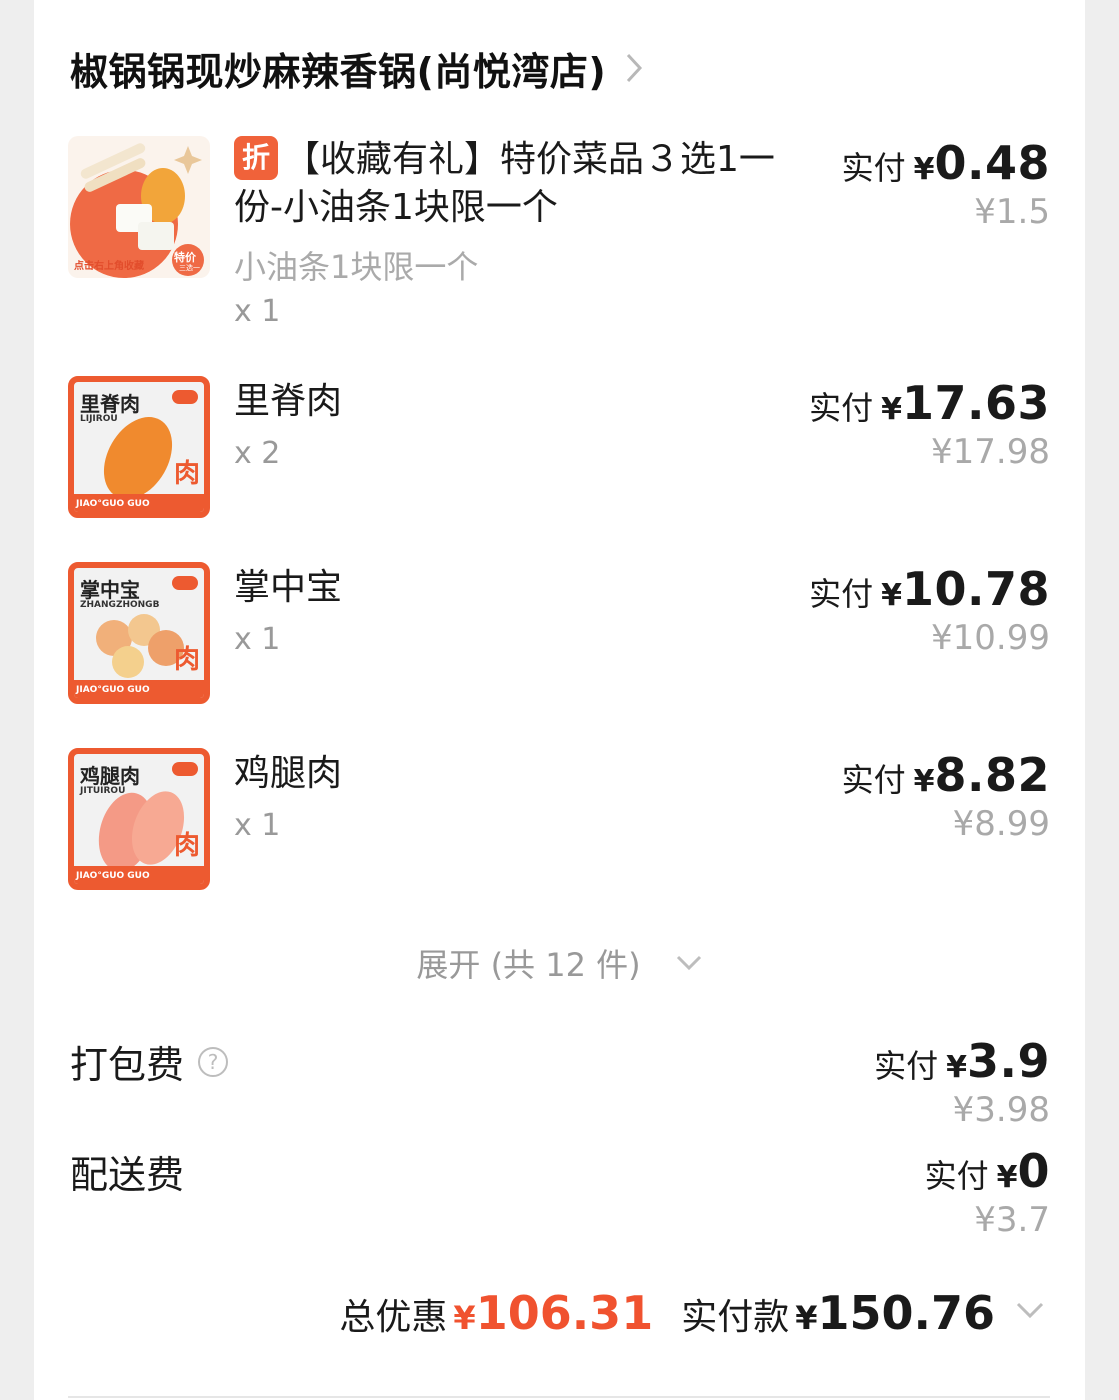  I want to click on totals-bar: 总优惠 ¥ 106.31 实付款 ¥ 150.76, so click(667, 1313).